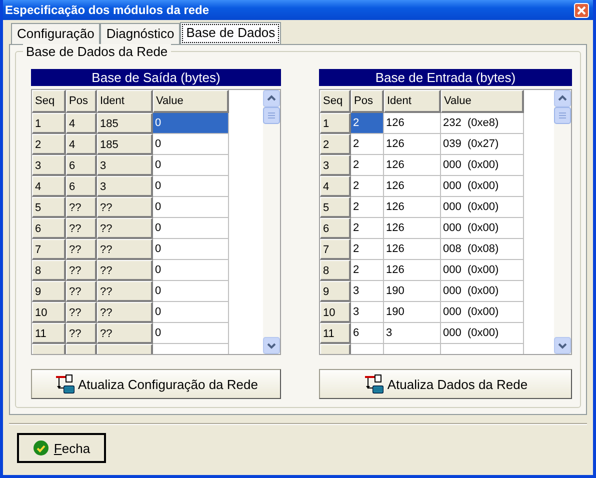 This screenshot has width=596, height=478. I want to click on table-cell: 8, so click(49, 270).